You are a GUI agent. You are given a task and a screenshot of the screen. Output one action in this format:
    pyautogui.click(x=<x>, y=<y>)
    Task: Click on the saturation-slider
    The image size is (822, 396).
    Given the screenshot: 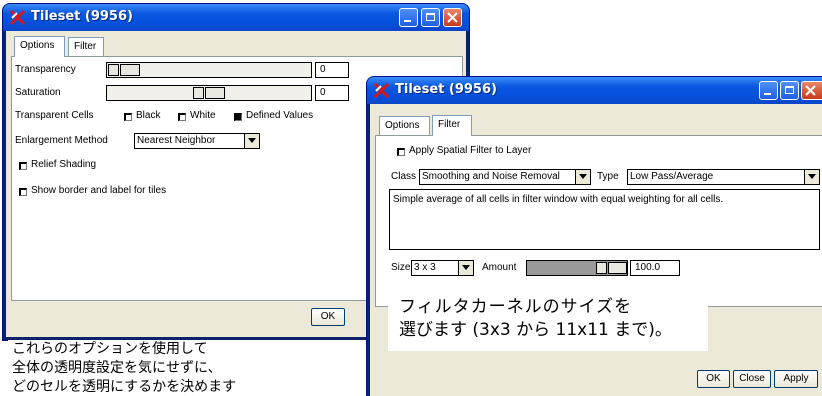 What is the action you would take?
    pyautogui.click(x=209, y=93)
    